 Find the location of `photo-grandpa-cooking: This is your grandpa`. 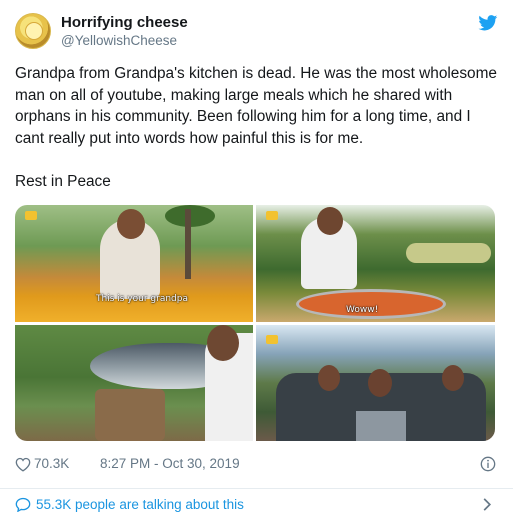

photo-grandpa-cooking: This is your grandpa is located at coordinates (134, 263).